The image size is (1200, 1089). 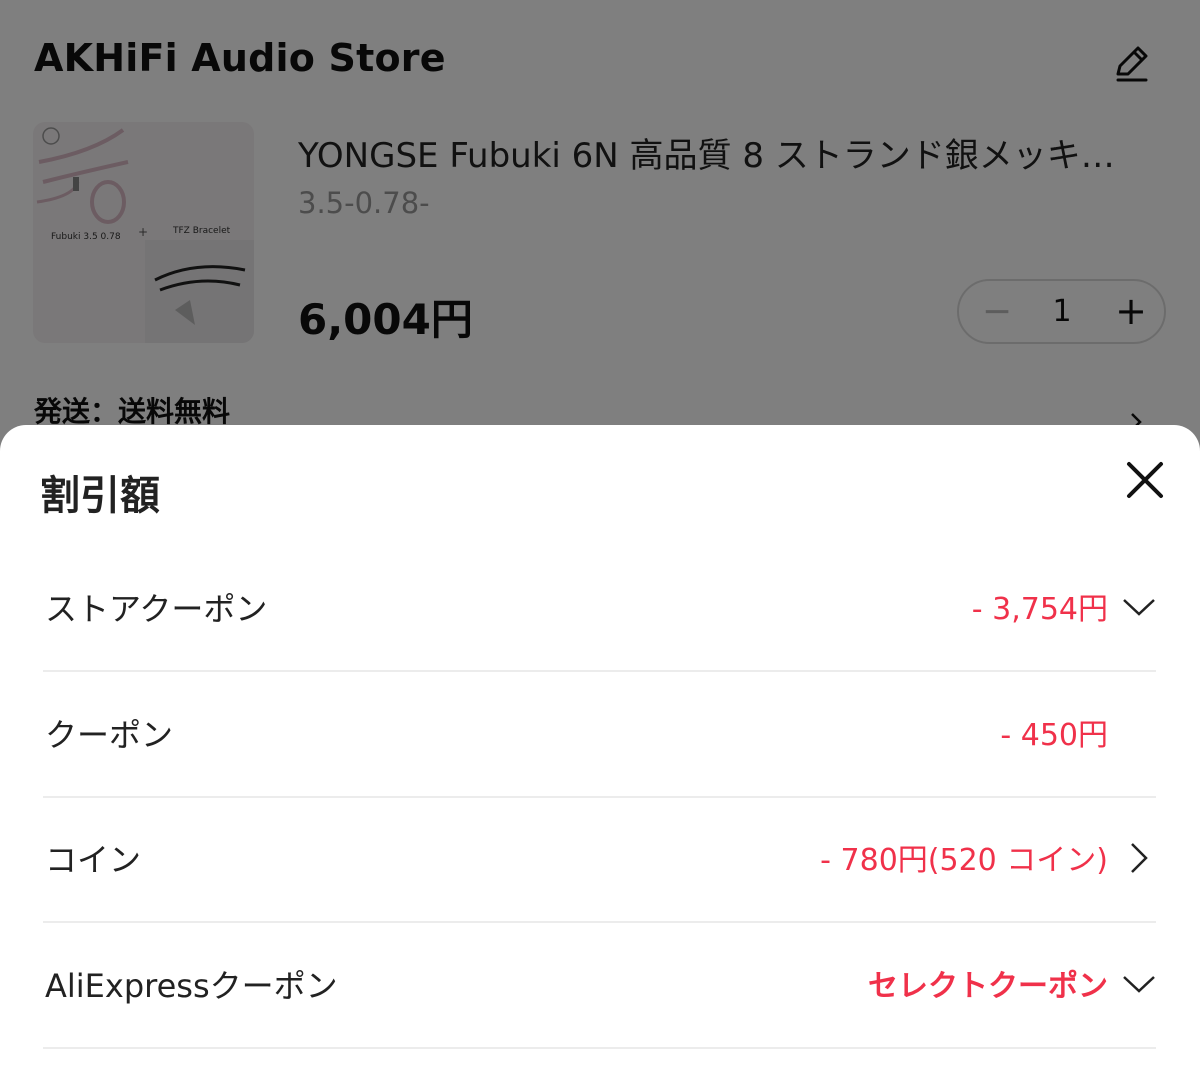 I want to click on row-label: ストアクーポン, so click(x=156, y=609).